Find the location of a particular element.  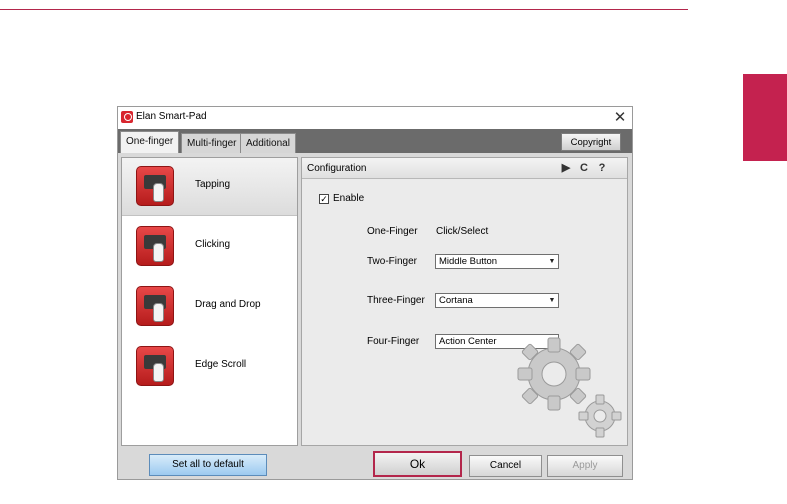

feature-item-drag-and-drop: Drag and Drop is located at coordinates (209, 307).